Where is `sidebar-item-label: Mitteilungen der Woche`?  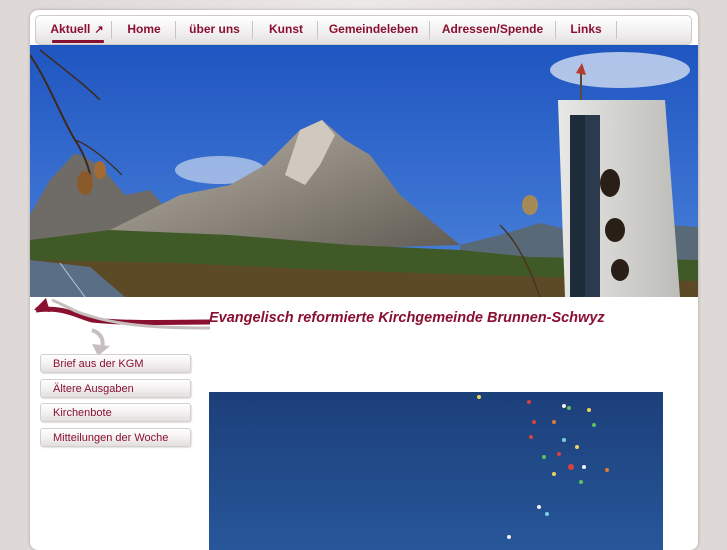
sidebar-item-label: Mitteilungen der Woche is located at coordinates (111, 438).